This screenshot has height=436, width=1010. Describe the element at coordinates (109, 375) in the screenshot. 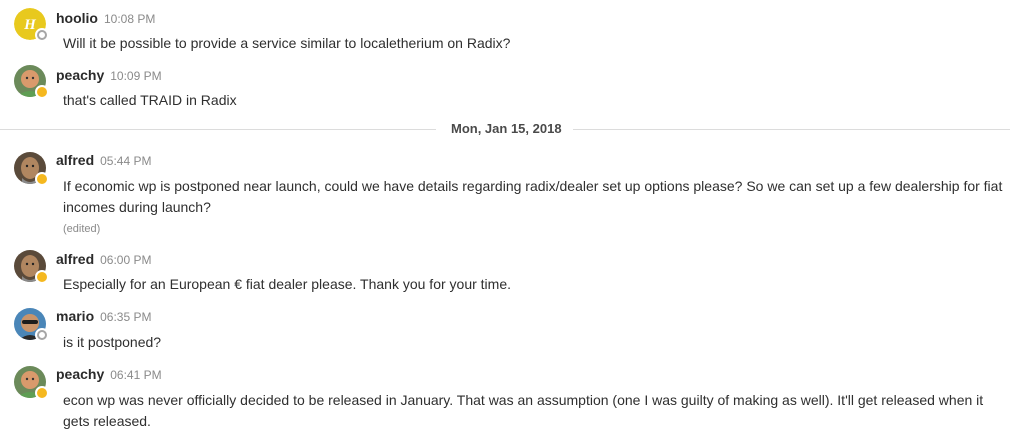

I see `message-header: peachy 06:41 PM` at that location.